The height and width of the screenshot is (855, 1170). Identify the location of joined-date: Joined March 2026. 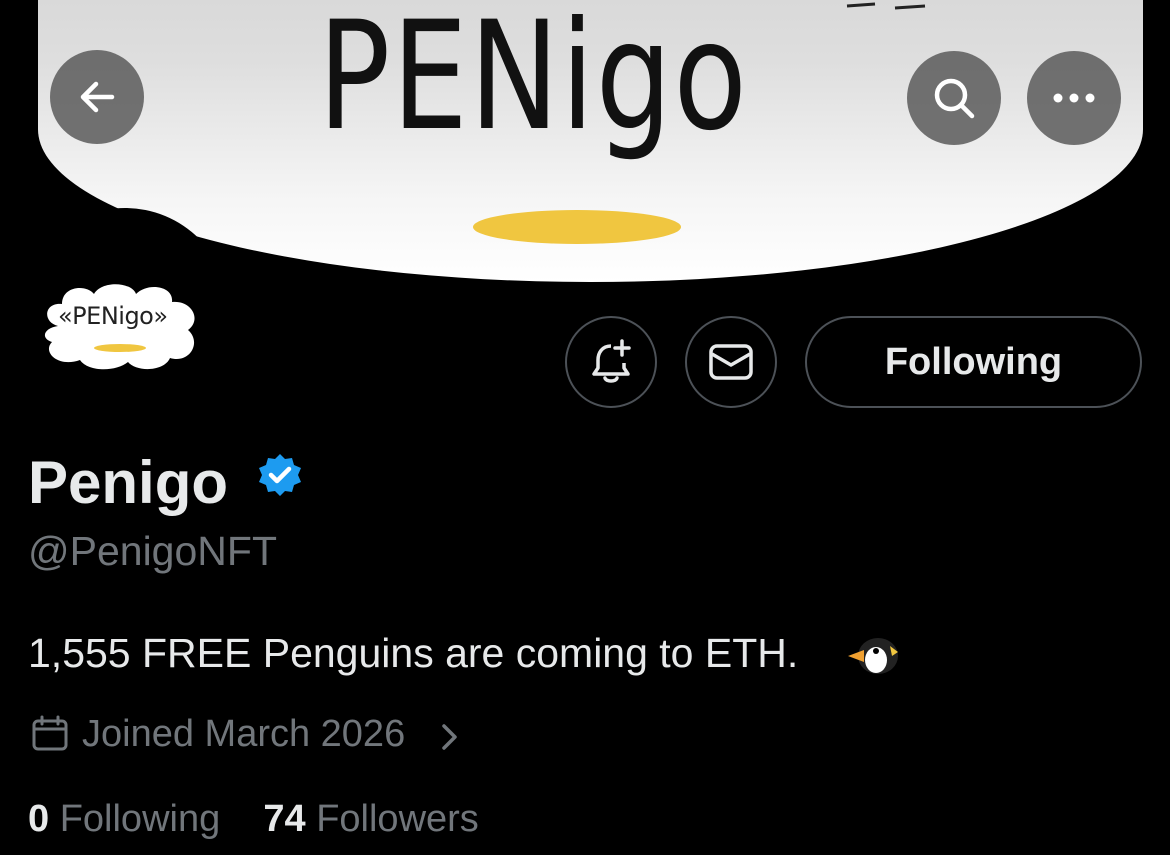
(243, 734).